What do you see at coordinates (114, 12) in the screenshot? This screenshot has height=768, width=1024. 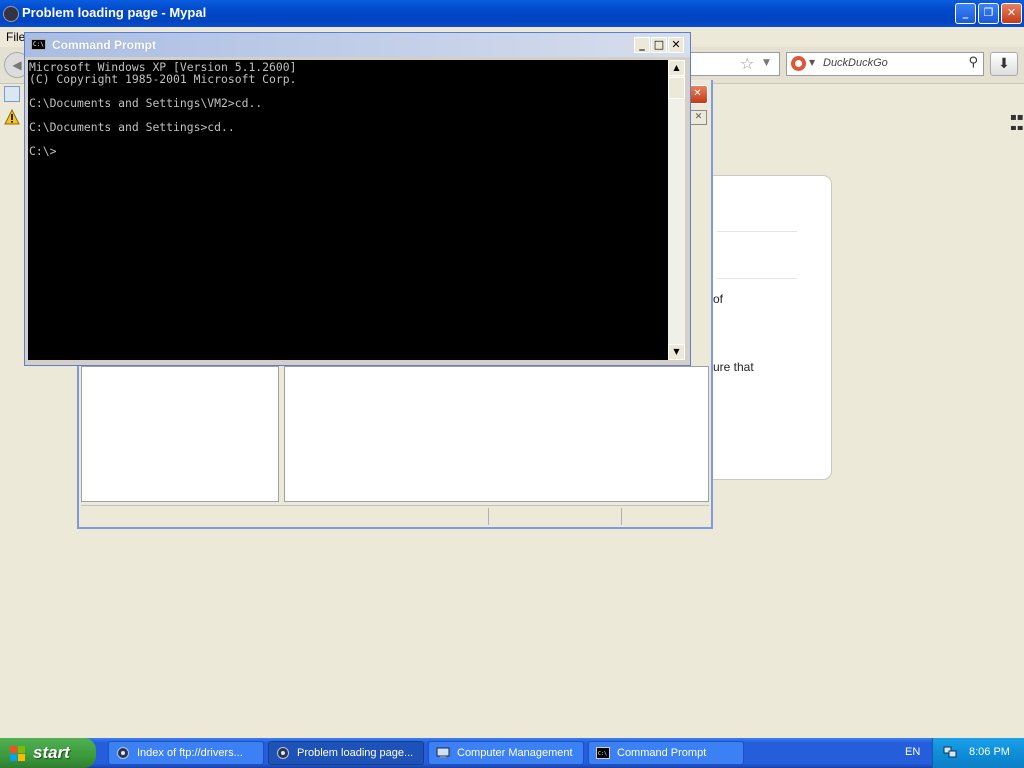 I see `browser-title: Problem loading page - Mypal` at bounding box center [114, 12].